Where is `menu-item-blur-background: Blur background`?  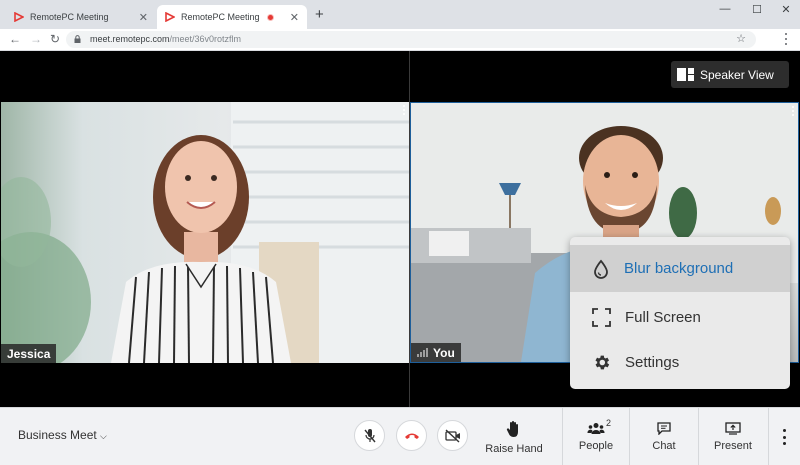 menu-item-blur-background: Blur background is located at coordinates (680, 268).